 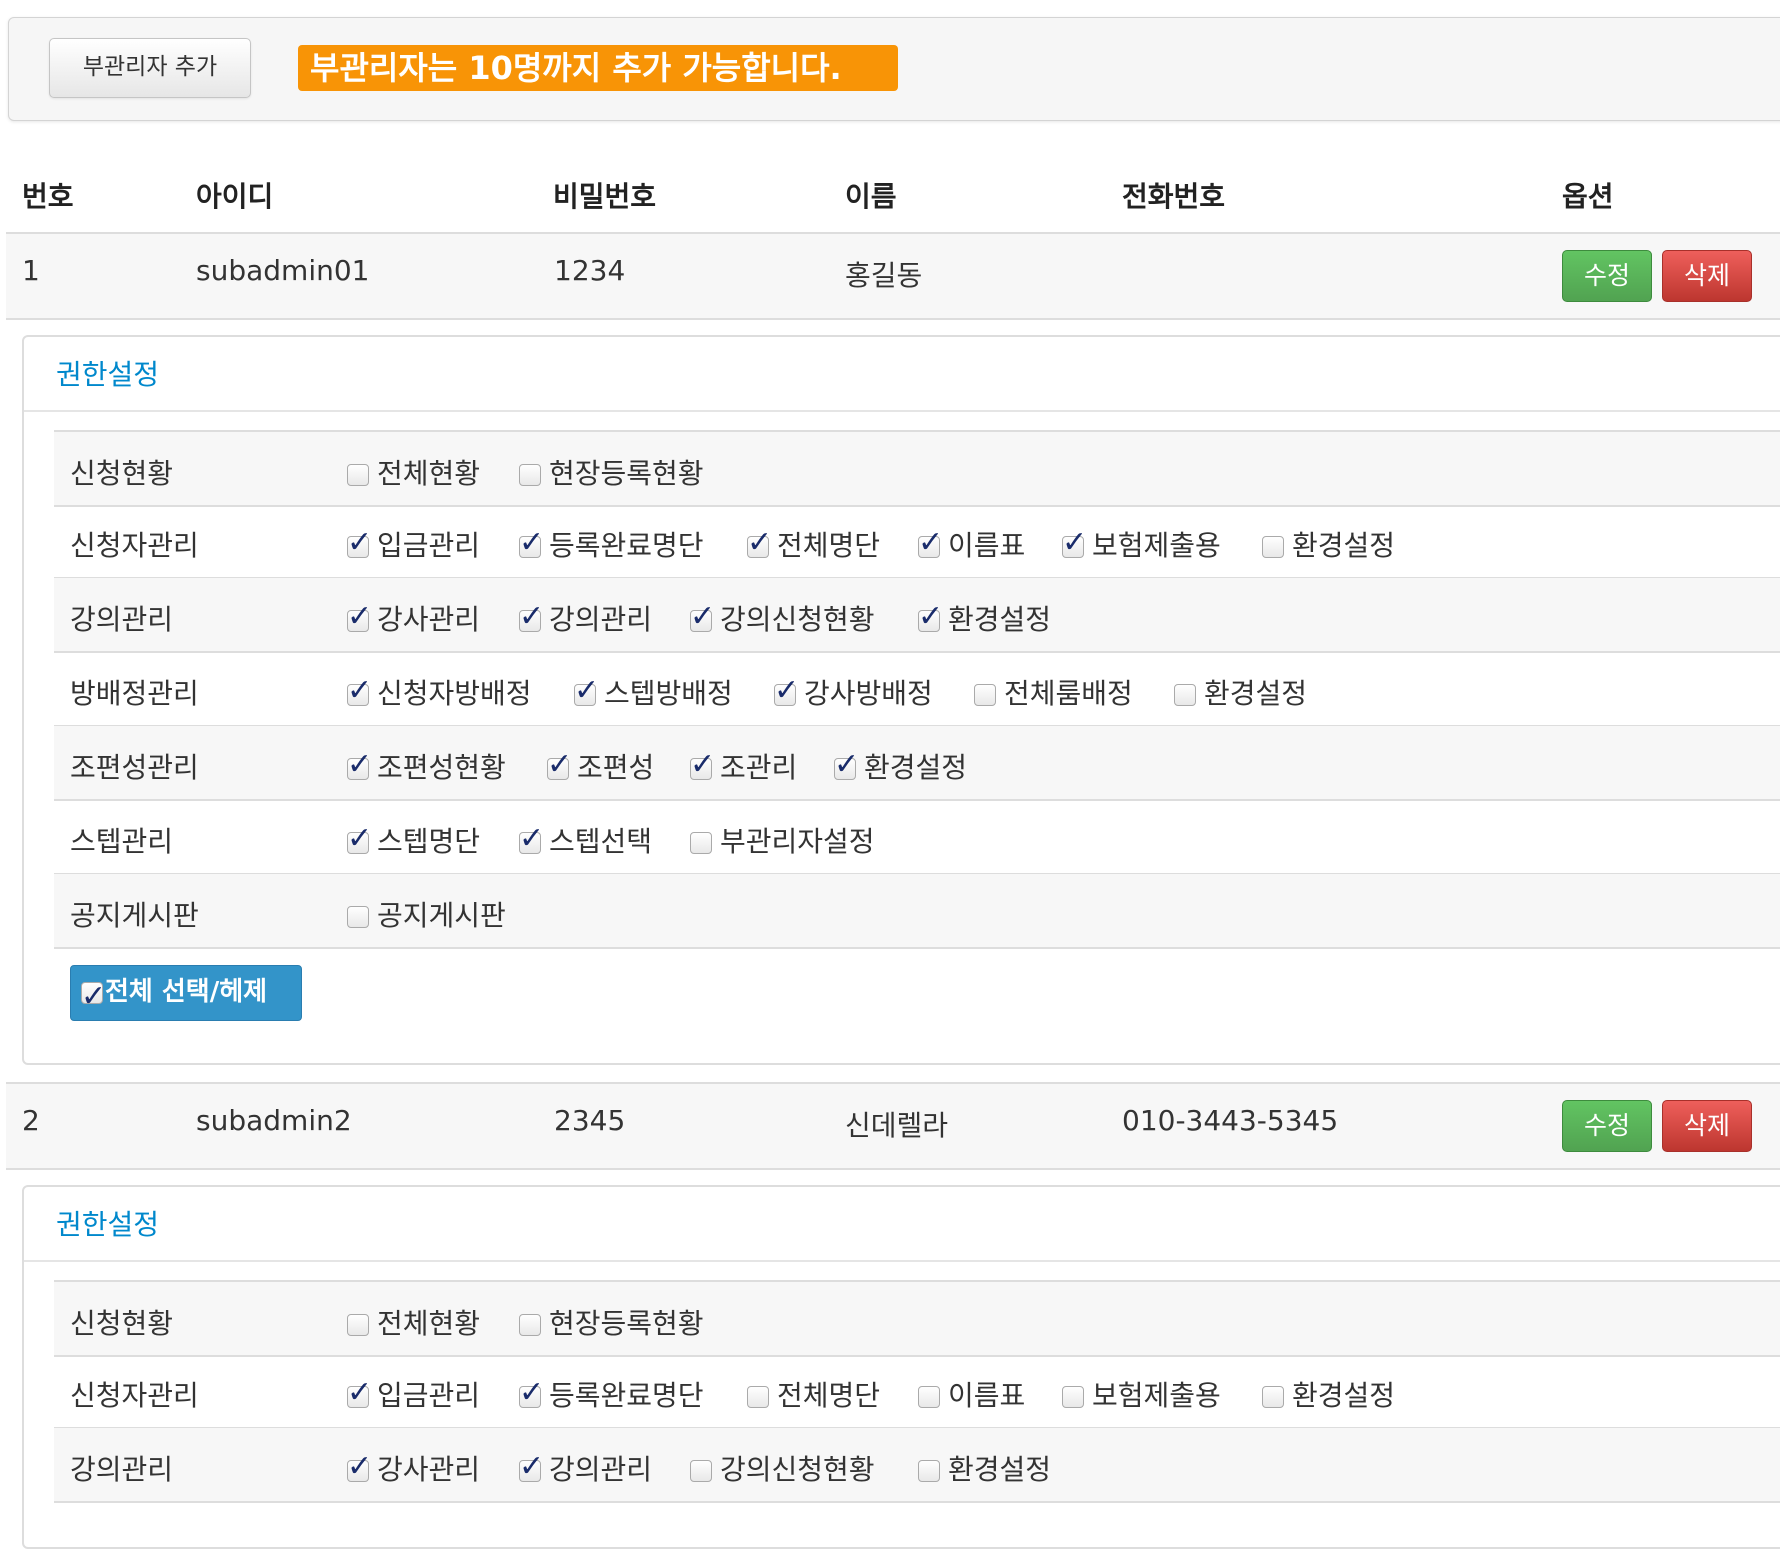 What do you see at coordinates (897, 1125) in the screenshot?
I see `cell-name: 신데렐라` at bounding box center [897, 1125].